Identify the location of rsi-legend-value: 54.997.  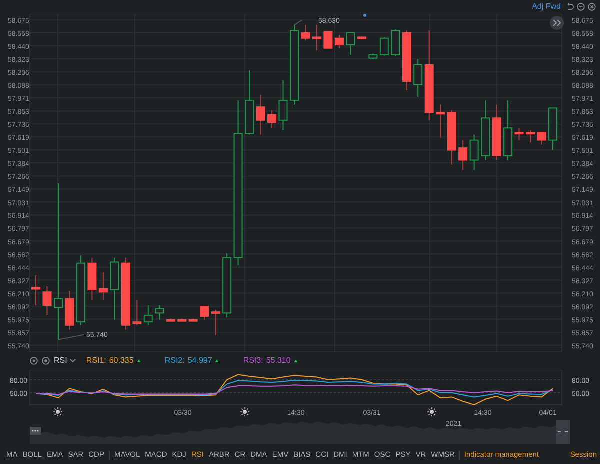
(200, 361).